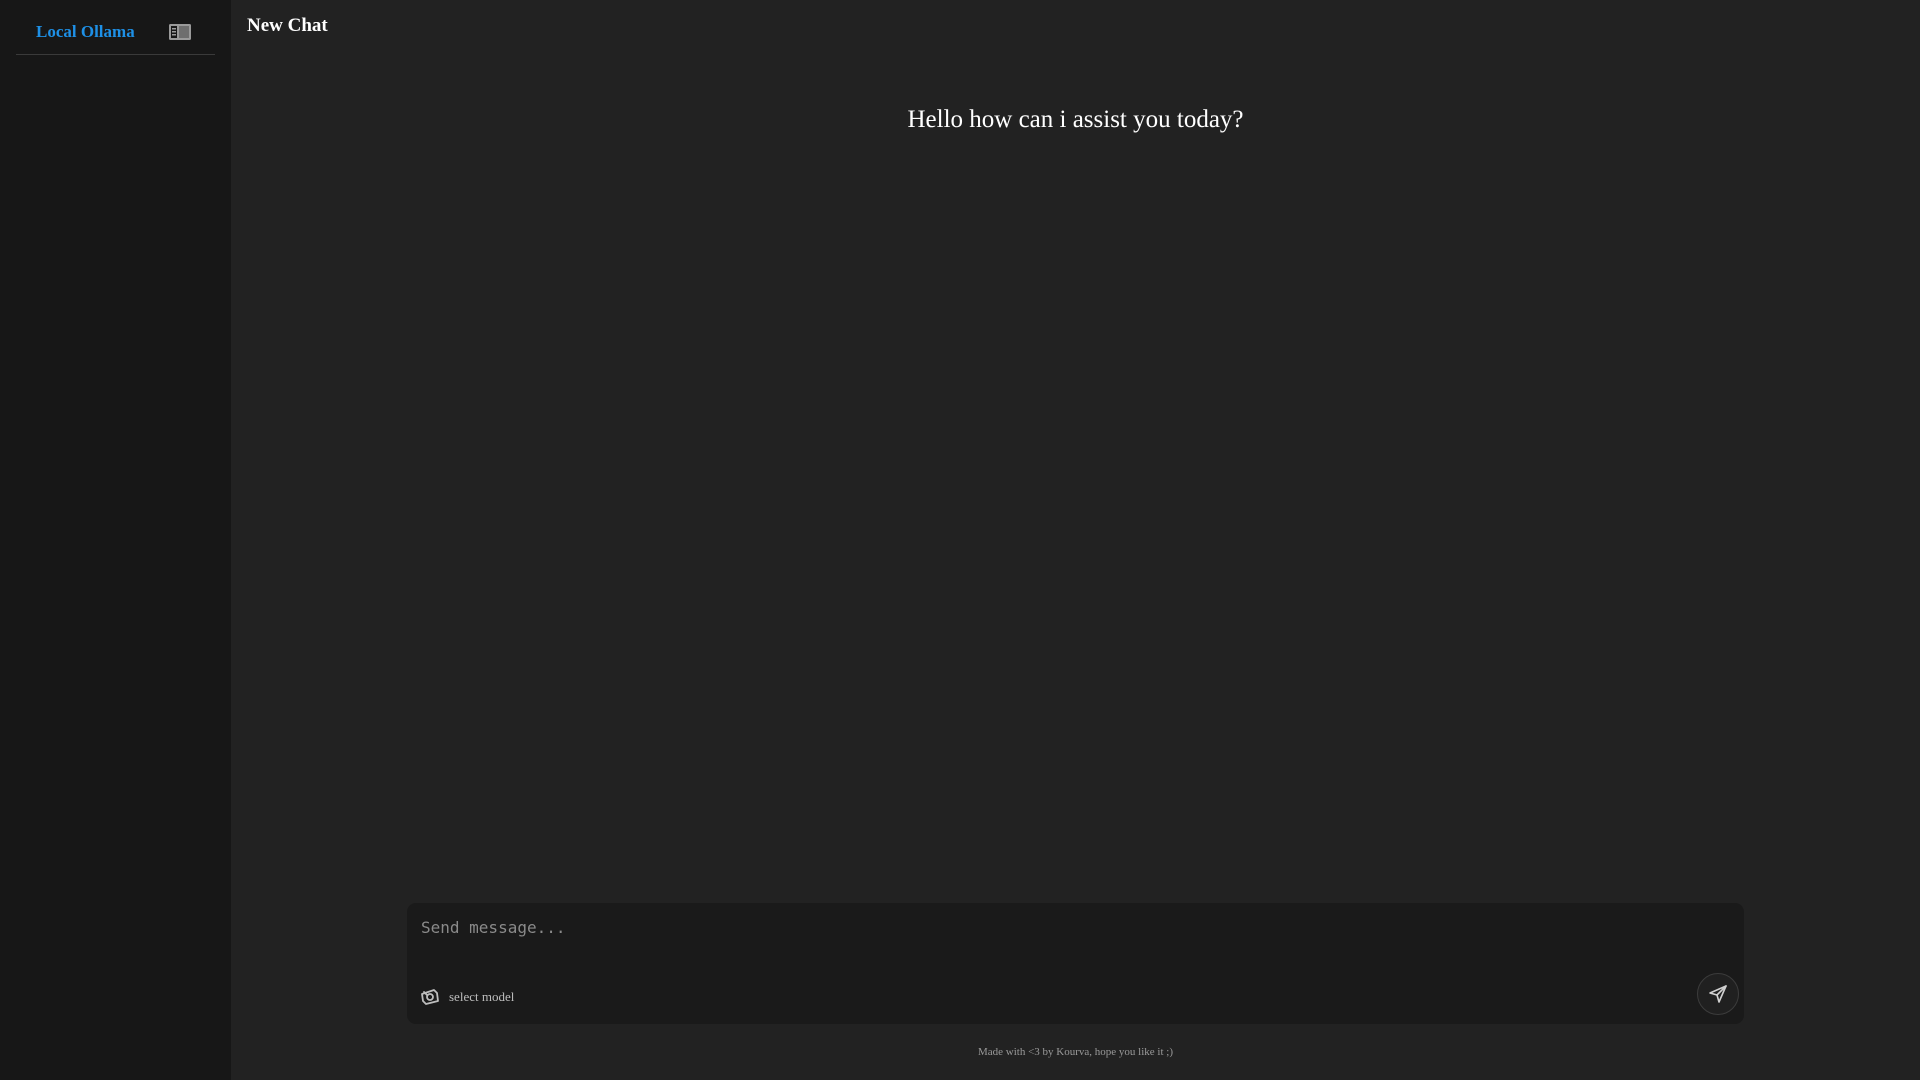 This screenshot has width=1920, height=1080. Describe the element at coordinates (287, 25) in the screenshot. I see `page-title: New Chat` at that location.